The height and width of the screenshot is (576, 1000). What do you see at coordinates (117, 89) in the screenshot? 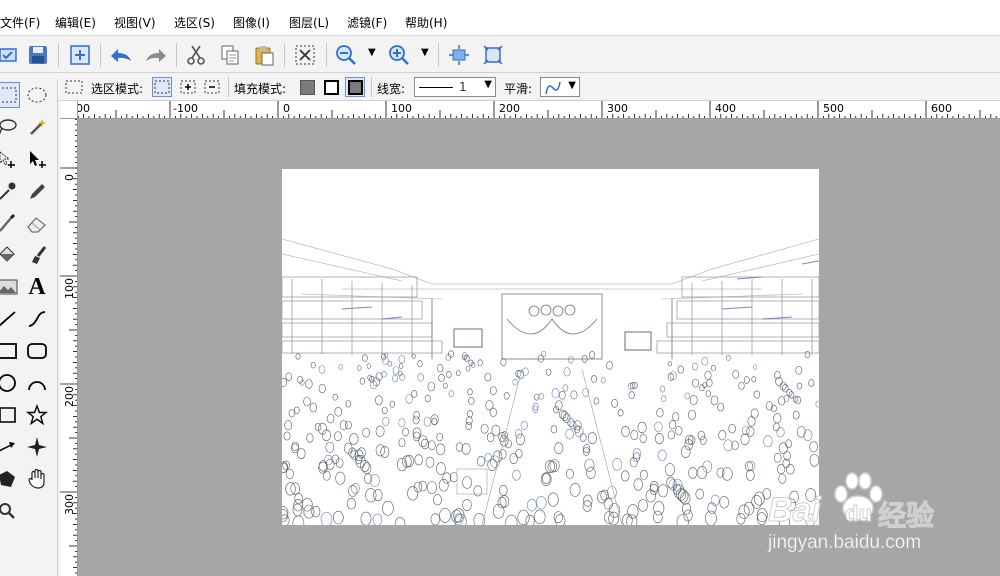
I see `selection-mode-label: 选区模式:` at bounding box center [117, 89].